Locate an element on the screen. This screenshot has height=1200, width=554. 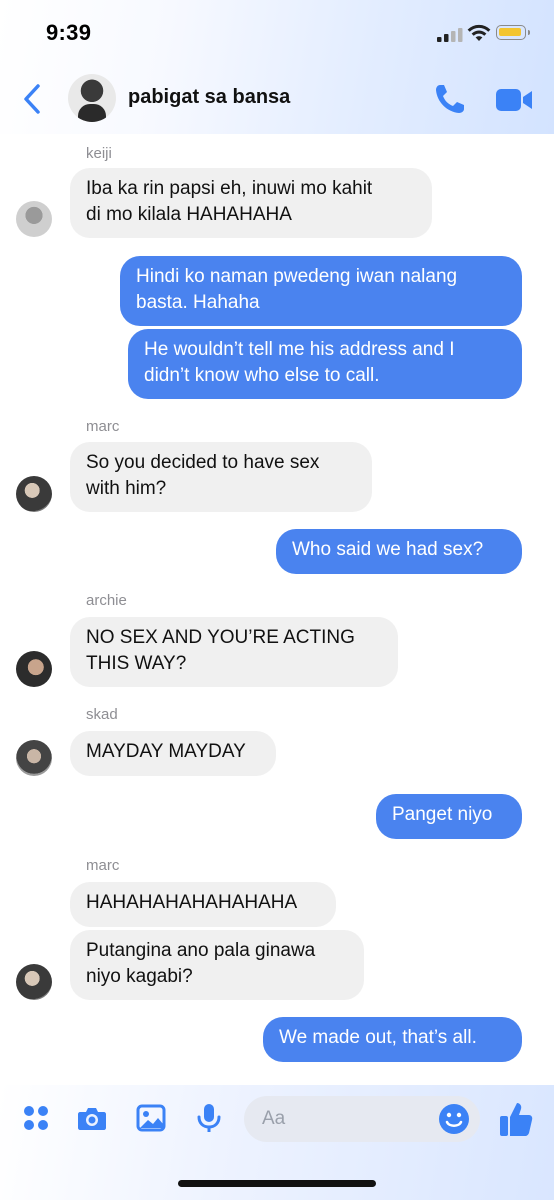
sender-name: skad is located at coordinates (102, 714).